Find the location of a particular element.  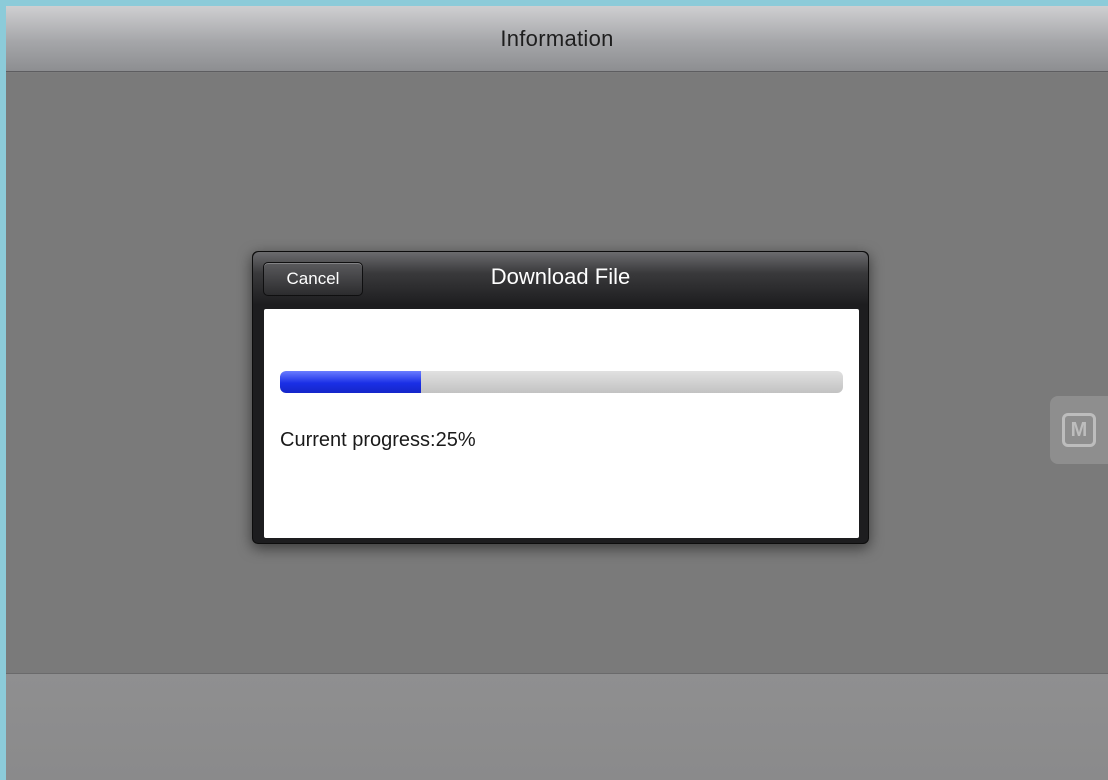

progress-text: Current progress:25% is located at coordinates (378, 440).